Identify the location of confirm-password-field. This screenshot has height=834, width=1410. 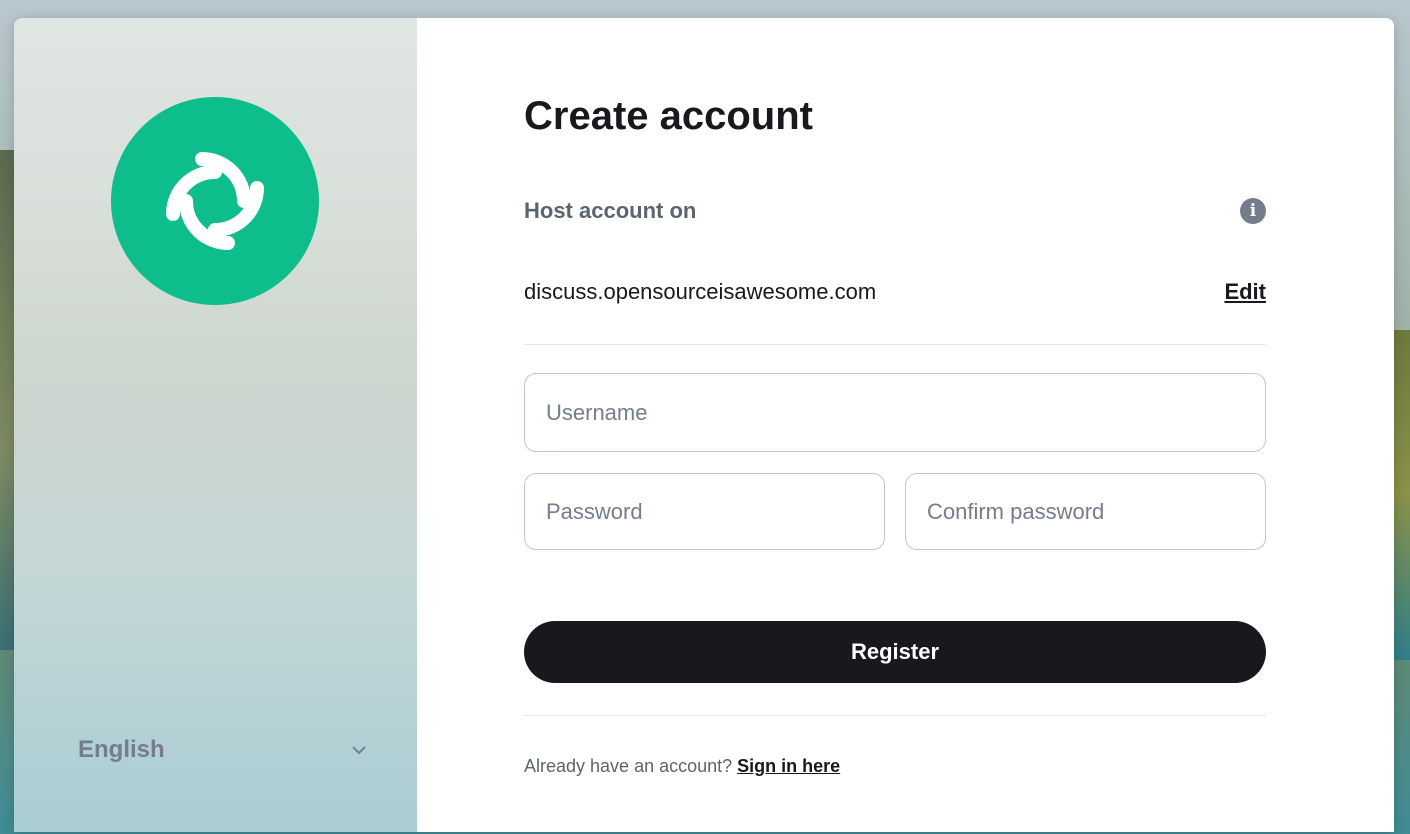
(1085, 511).